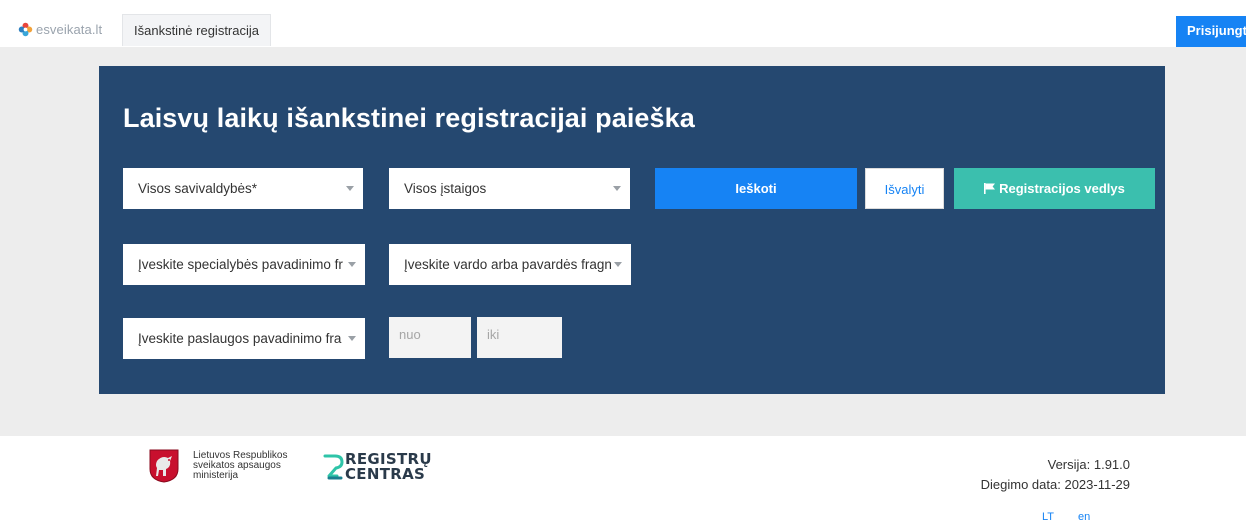 The width and height of the screenshot is (1246, 527). Describe the element at coordinates (445, 188) in the screenshot. I see `institution-select-value: Visos įstaigos` at that location.